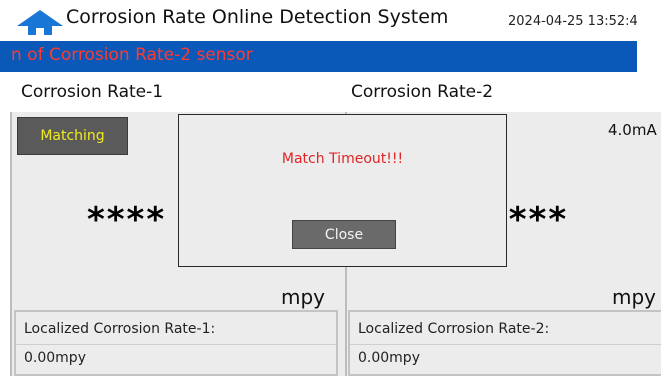 This screenshot has width=661, height=376. I want to click on channel-2-label: Corrosion Rate-2, so click(422, 92).